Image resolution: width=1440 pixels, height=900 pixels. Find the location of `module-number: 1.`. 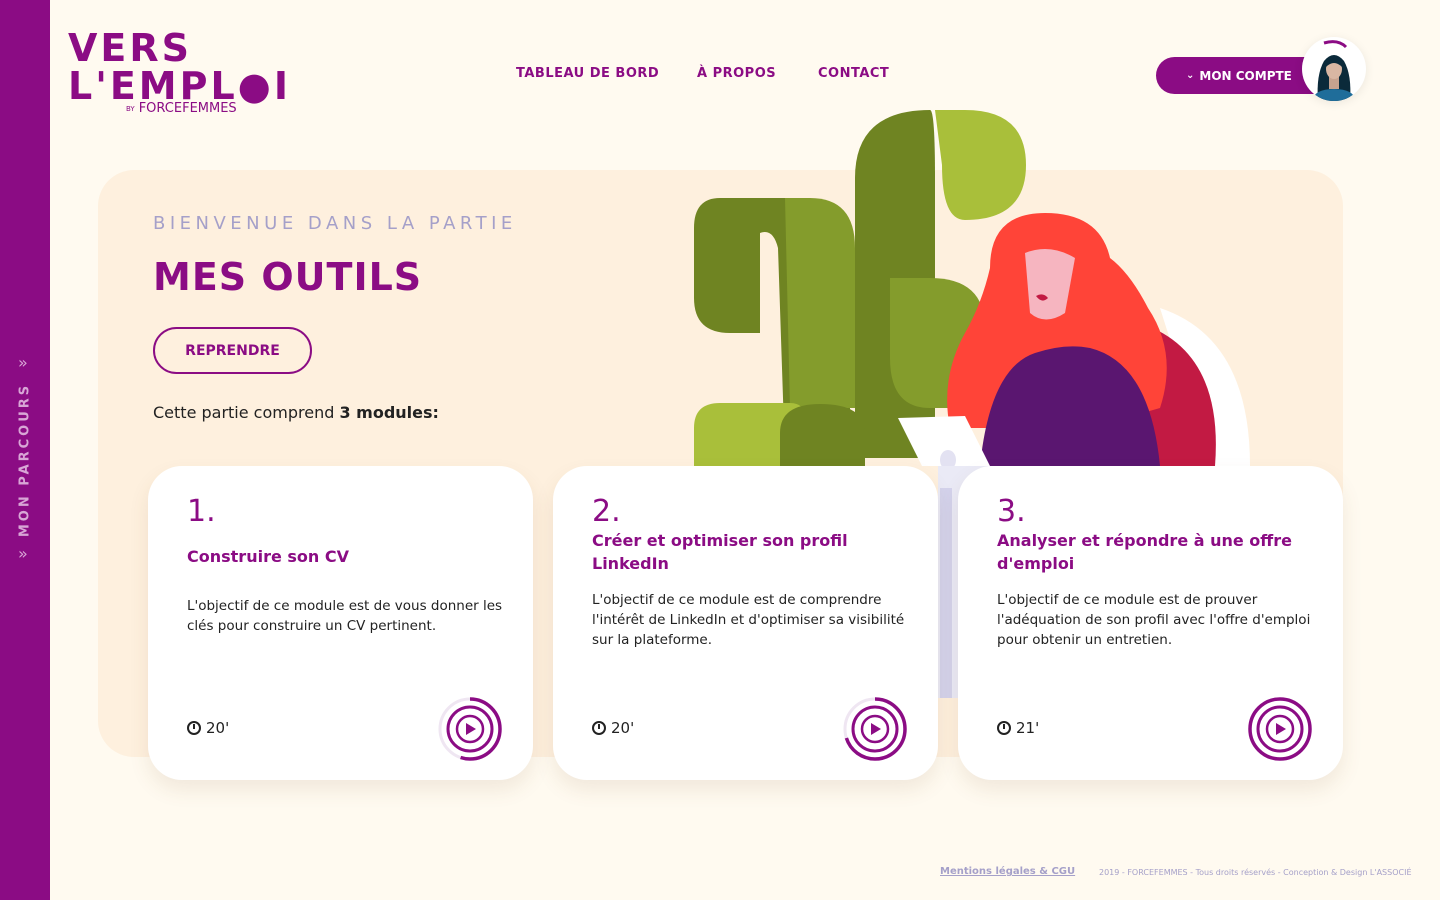

module-number: 1. is located at coordinates (201, 511).